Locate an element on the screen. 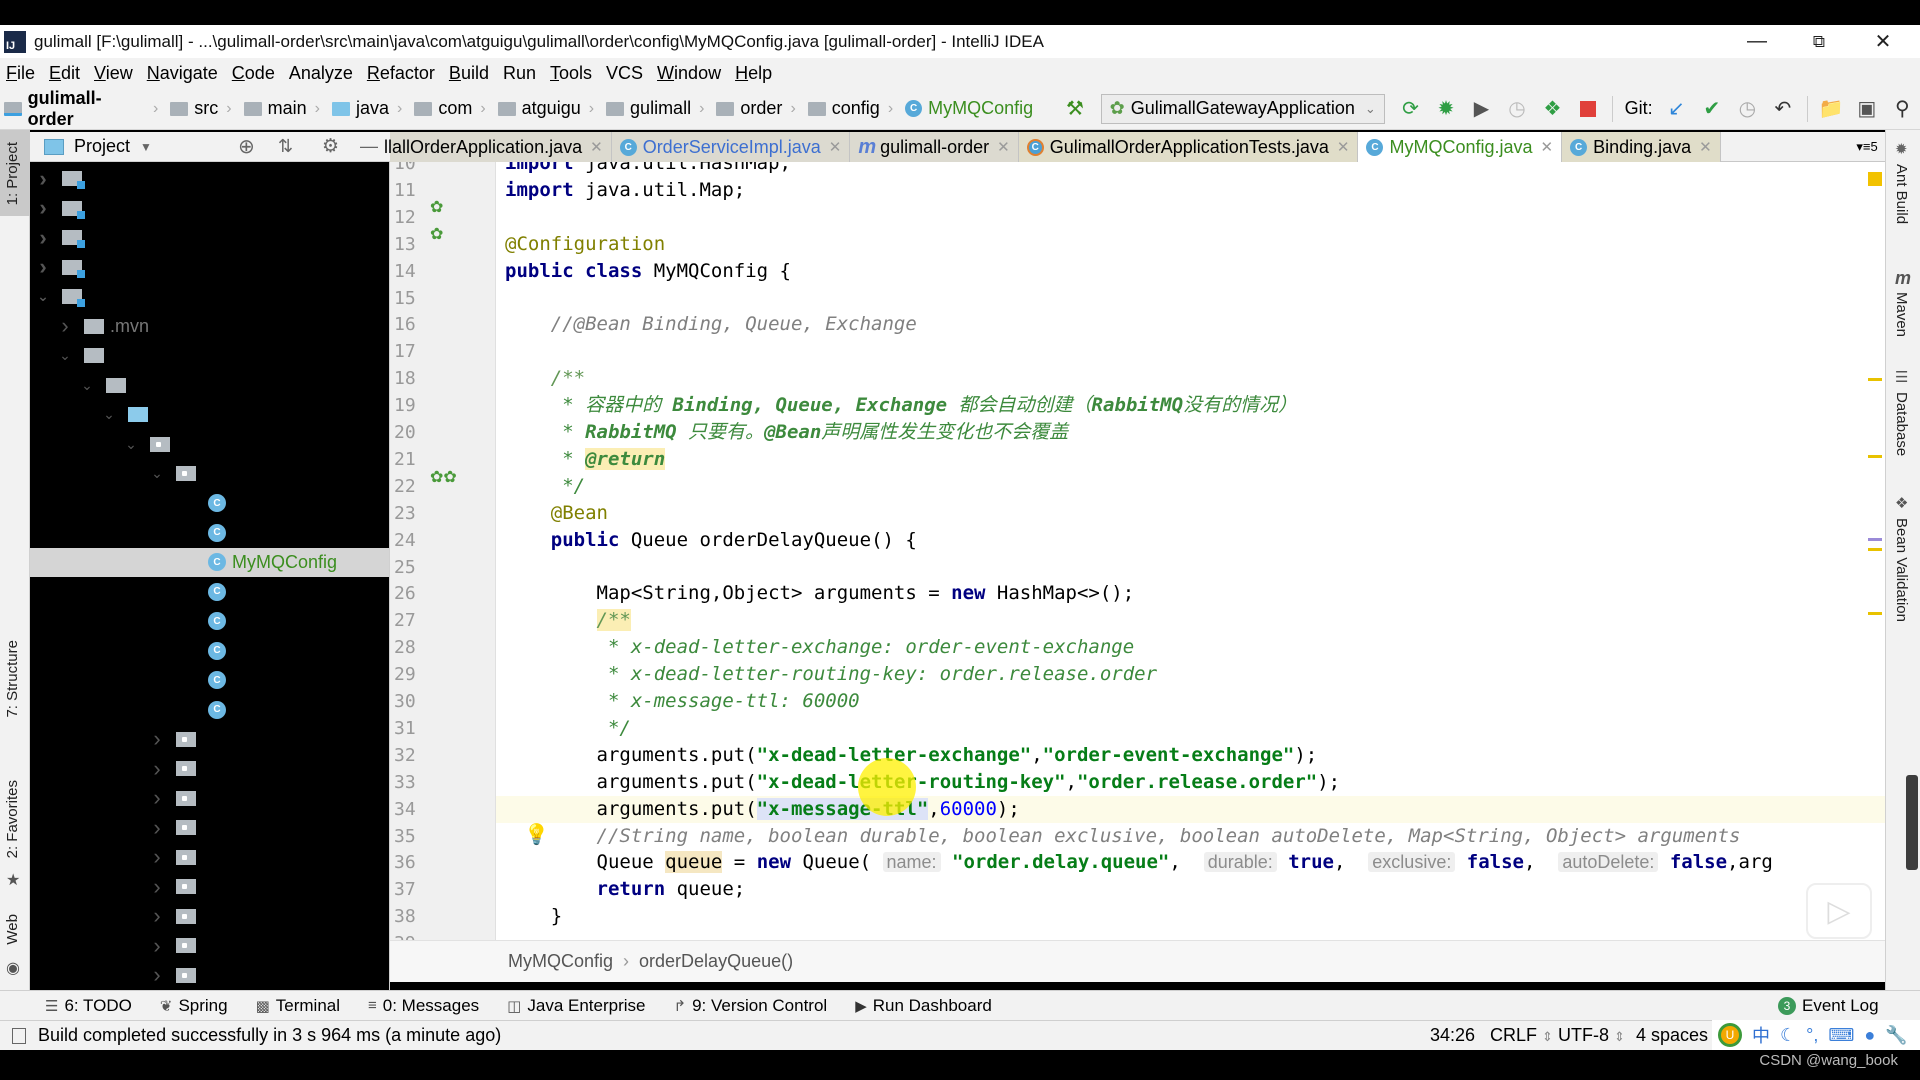 The height and width of the screenshot is (1080, 1920). line-number: 22 is located at coordinates (409, 486).